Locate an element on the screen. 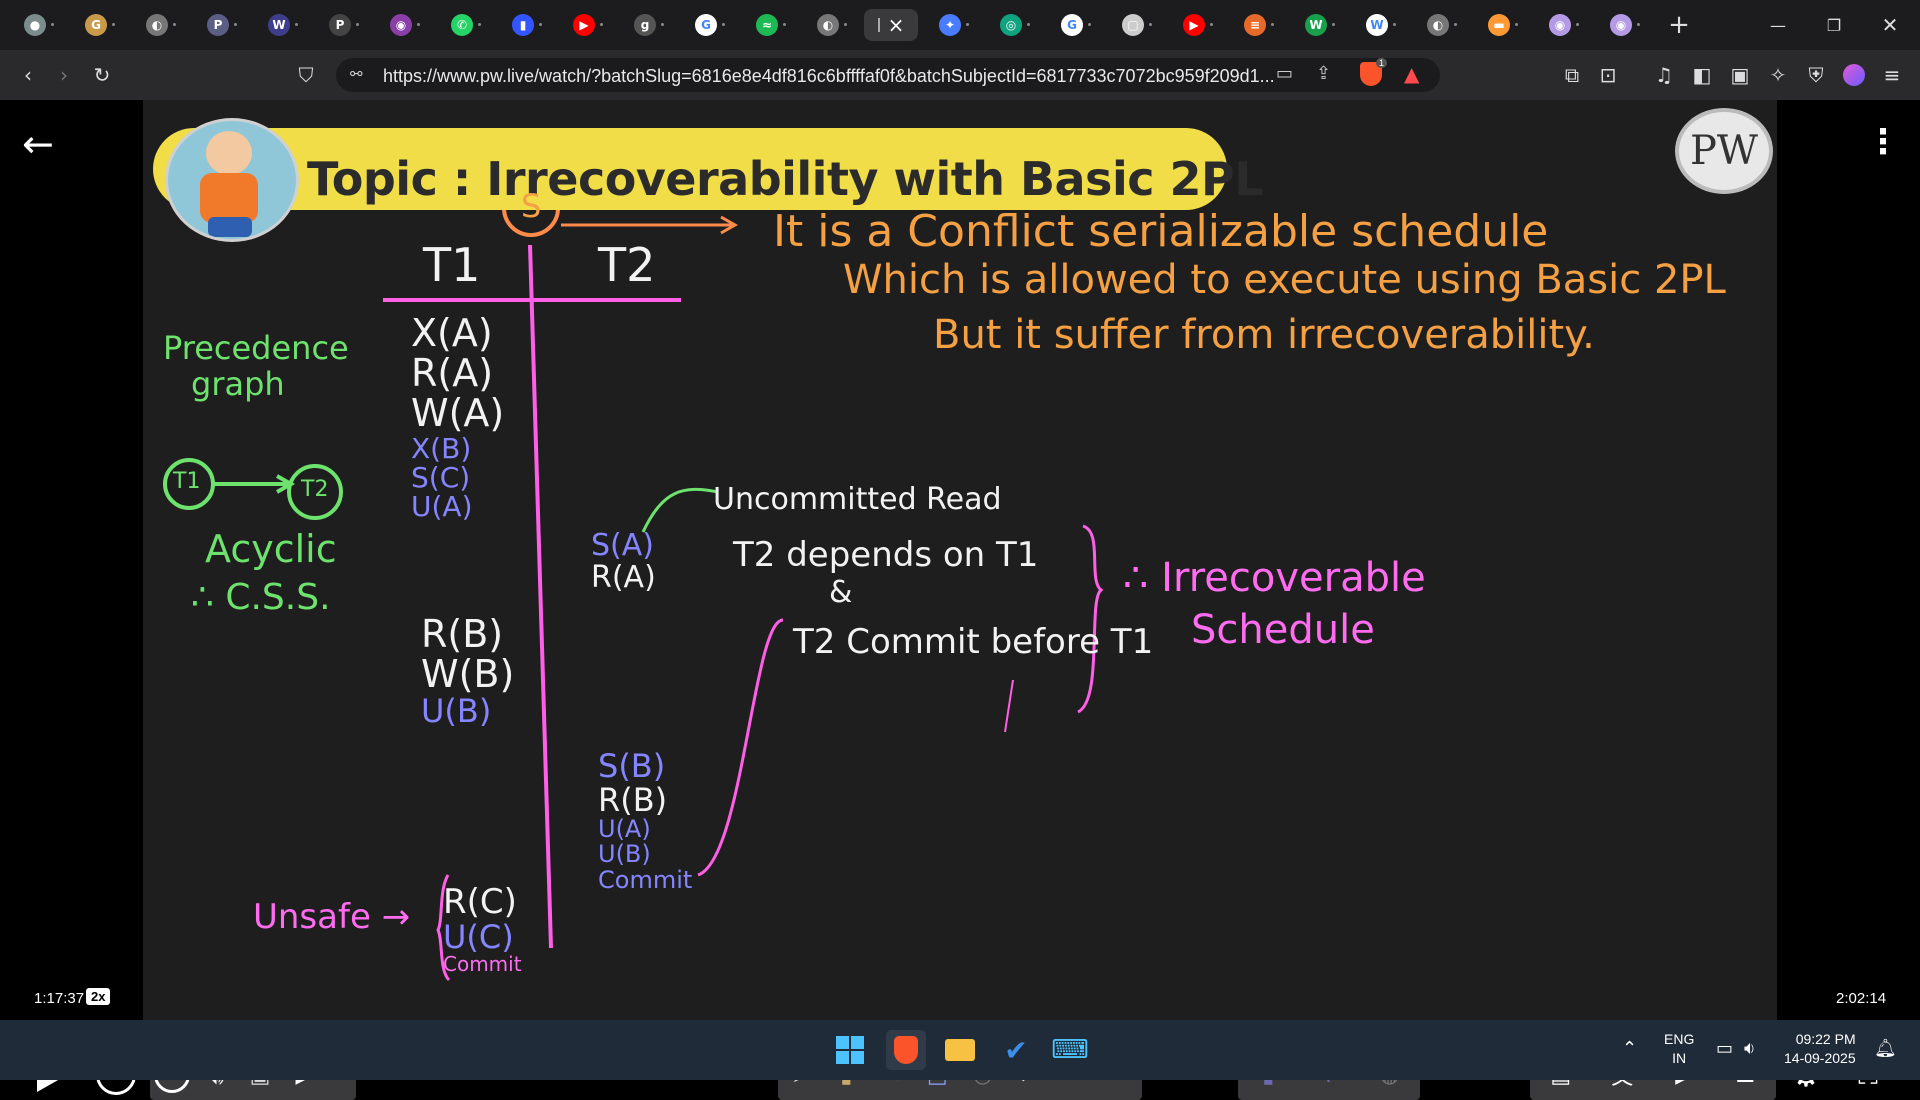  new-tab-button: + is located at coordinates (1679, 25).